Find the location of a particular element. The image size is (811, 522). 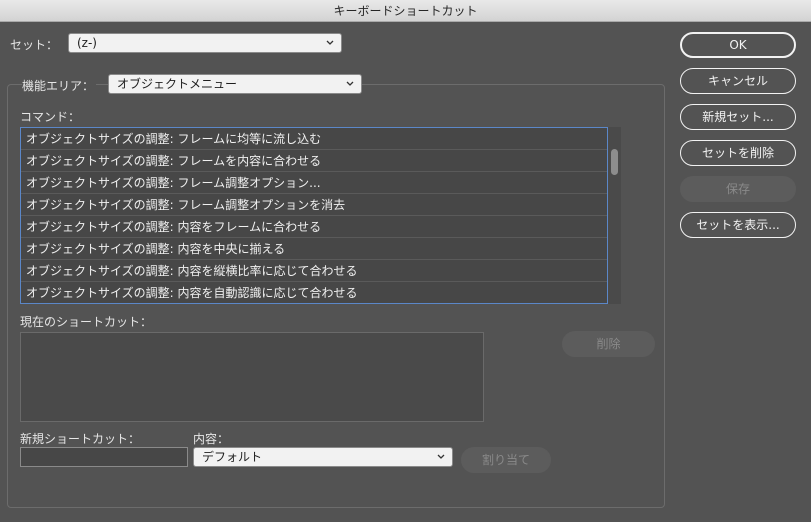

ok-button: OK is located at coordinates (738, 45).